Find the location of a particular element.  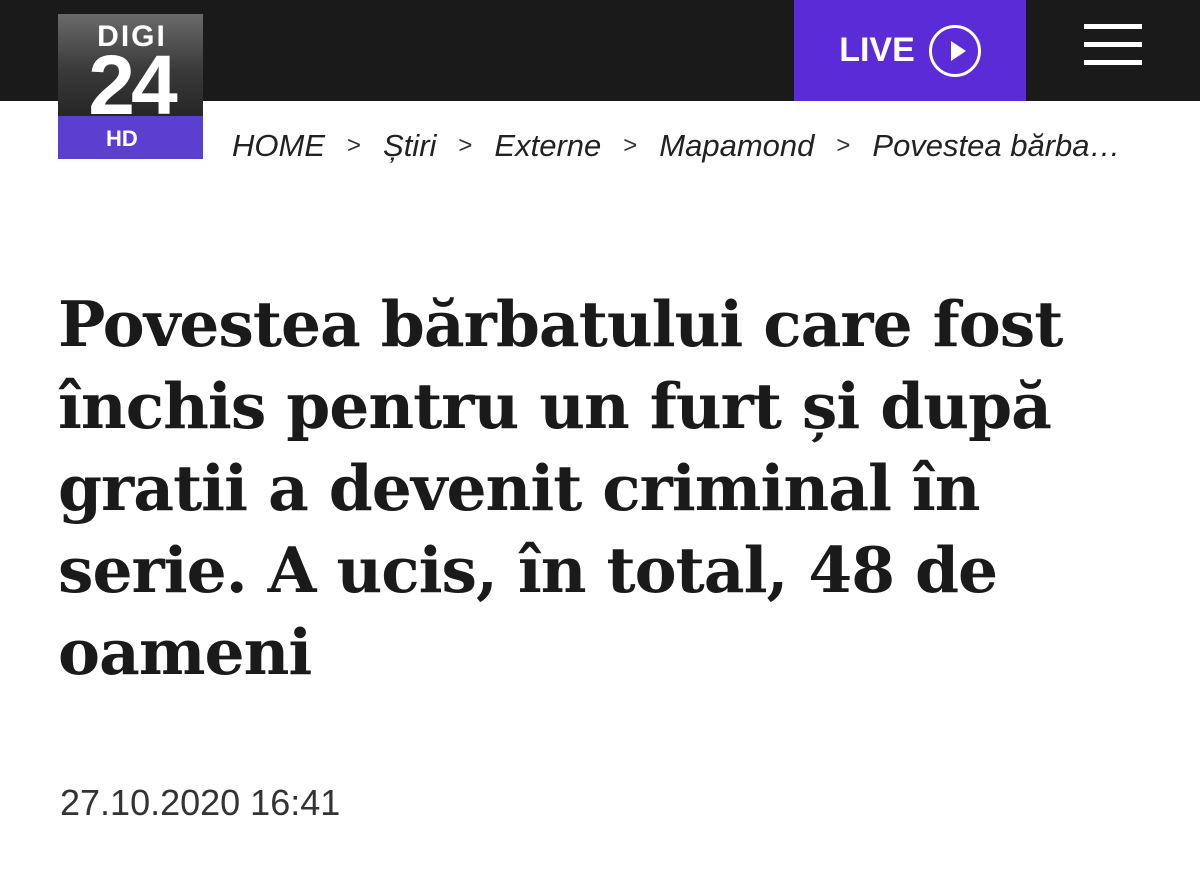

breadcrumb-home: HOME is located at coordinates (278, 146).